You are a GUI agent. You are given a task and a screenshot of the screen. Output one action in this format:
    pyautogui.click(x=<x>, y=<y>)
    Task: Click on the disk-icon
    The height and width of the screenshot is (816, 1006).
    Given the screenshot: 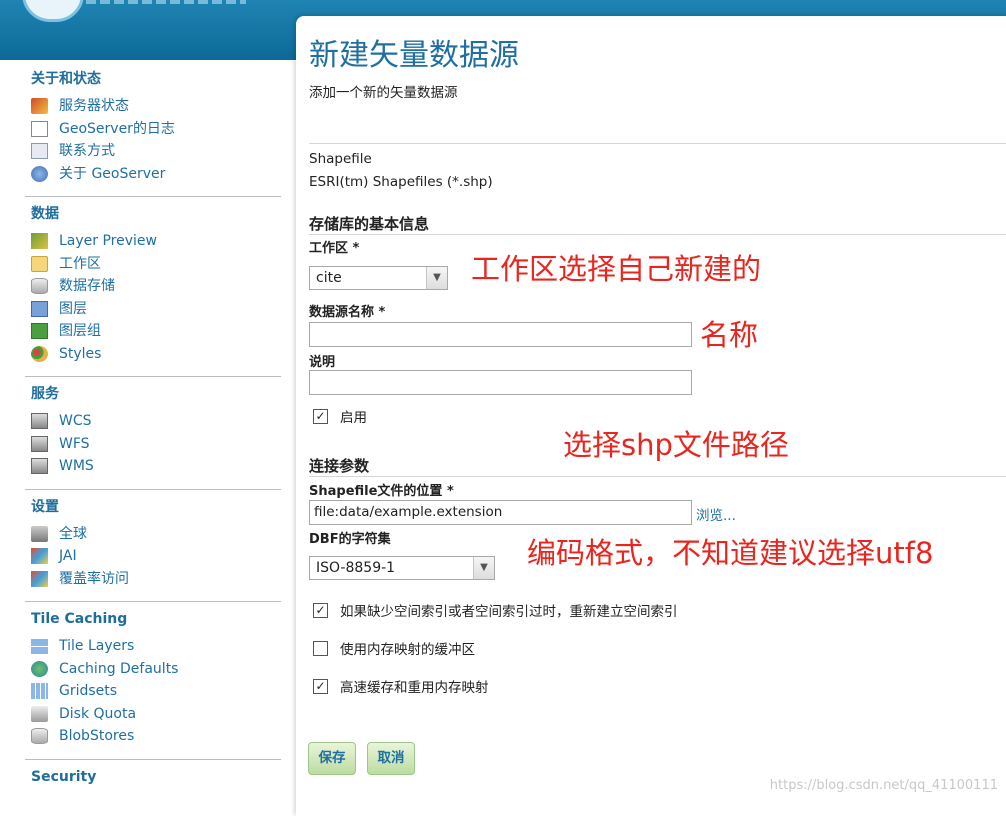 What is the action you would take?
    pyautogui.click(x=39, y=713)
    